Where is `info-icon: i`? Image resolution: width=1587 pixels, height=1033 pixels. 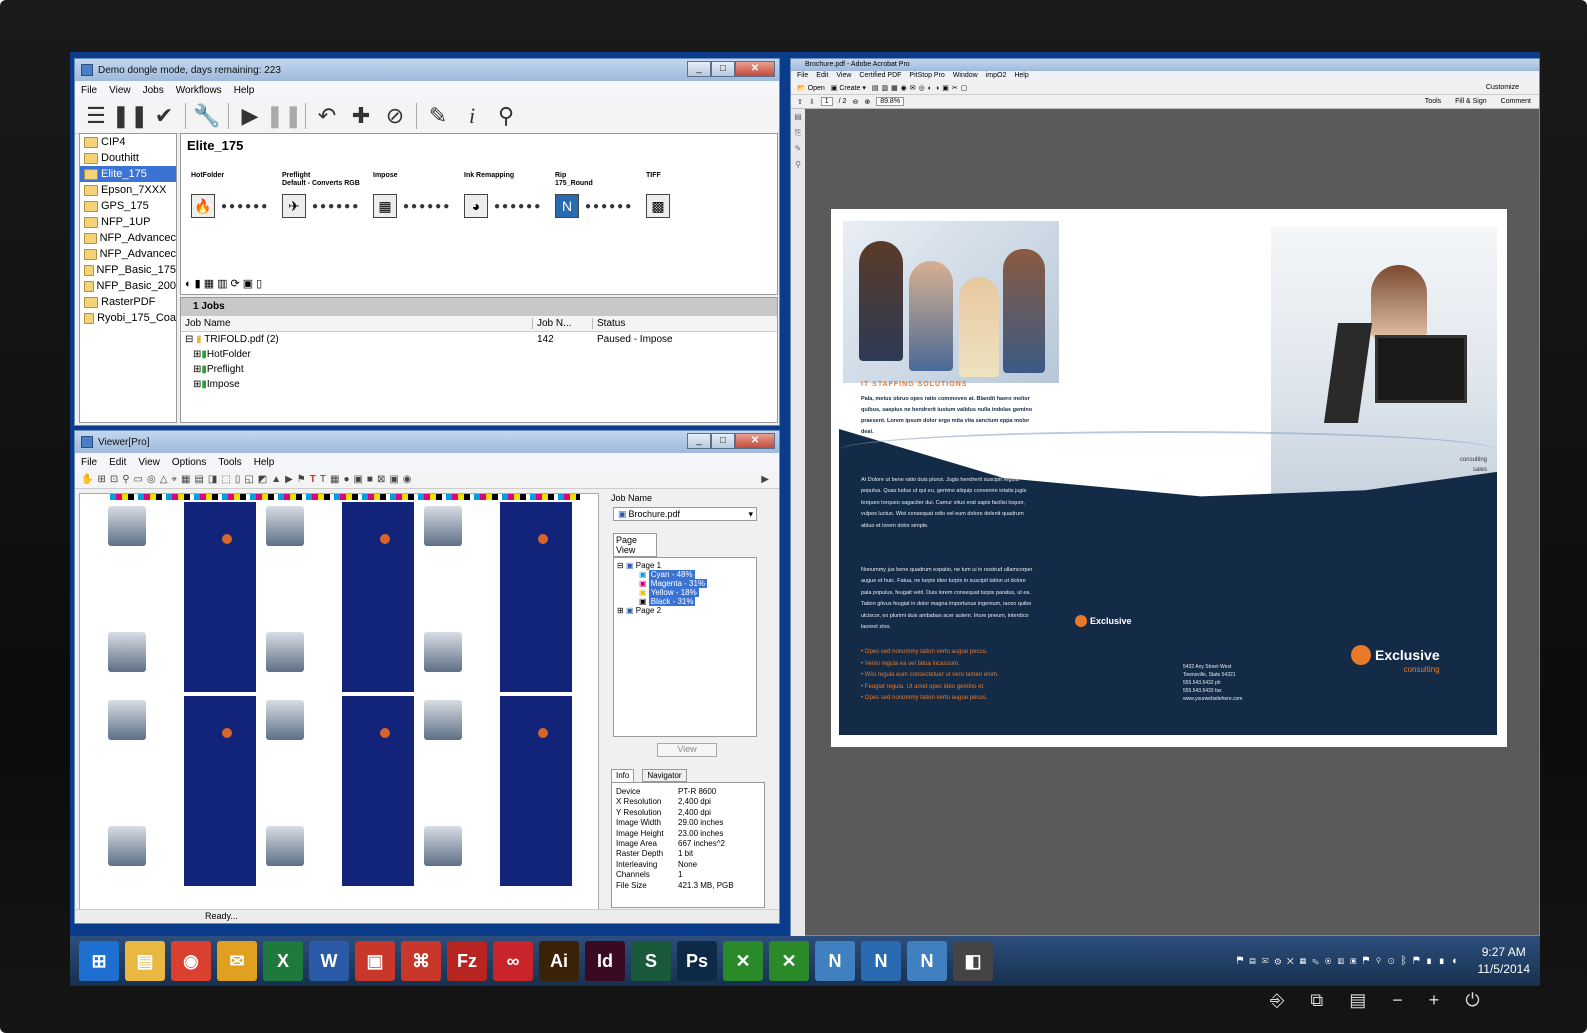 info-icon: i is located at coordinates (472, 116).